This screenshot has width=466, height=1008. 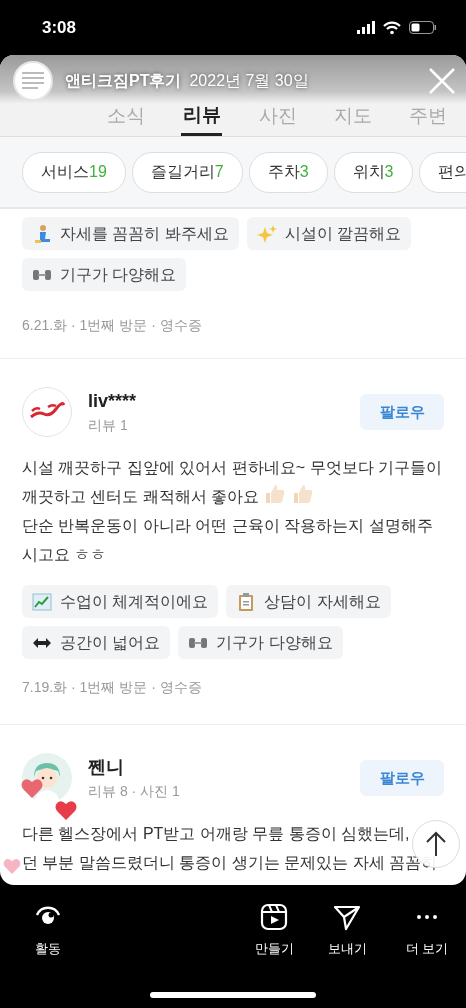 What do you see at coordinates (230, 863) in the screenshot?
I see `review-text: 던 부분 말씀드렸더니 통증이 생기는 문제있는 자세 꼼꼼히` at bounding box center [230, 863].